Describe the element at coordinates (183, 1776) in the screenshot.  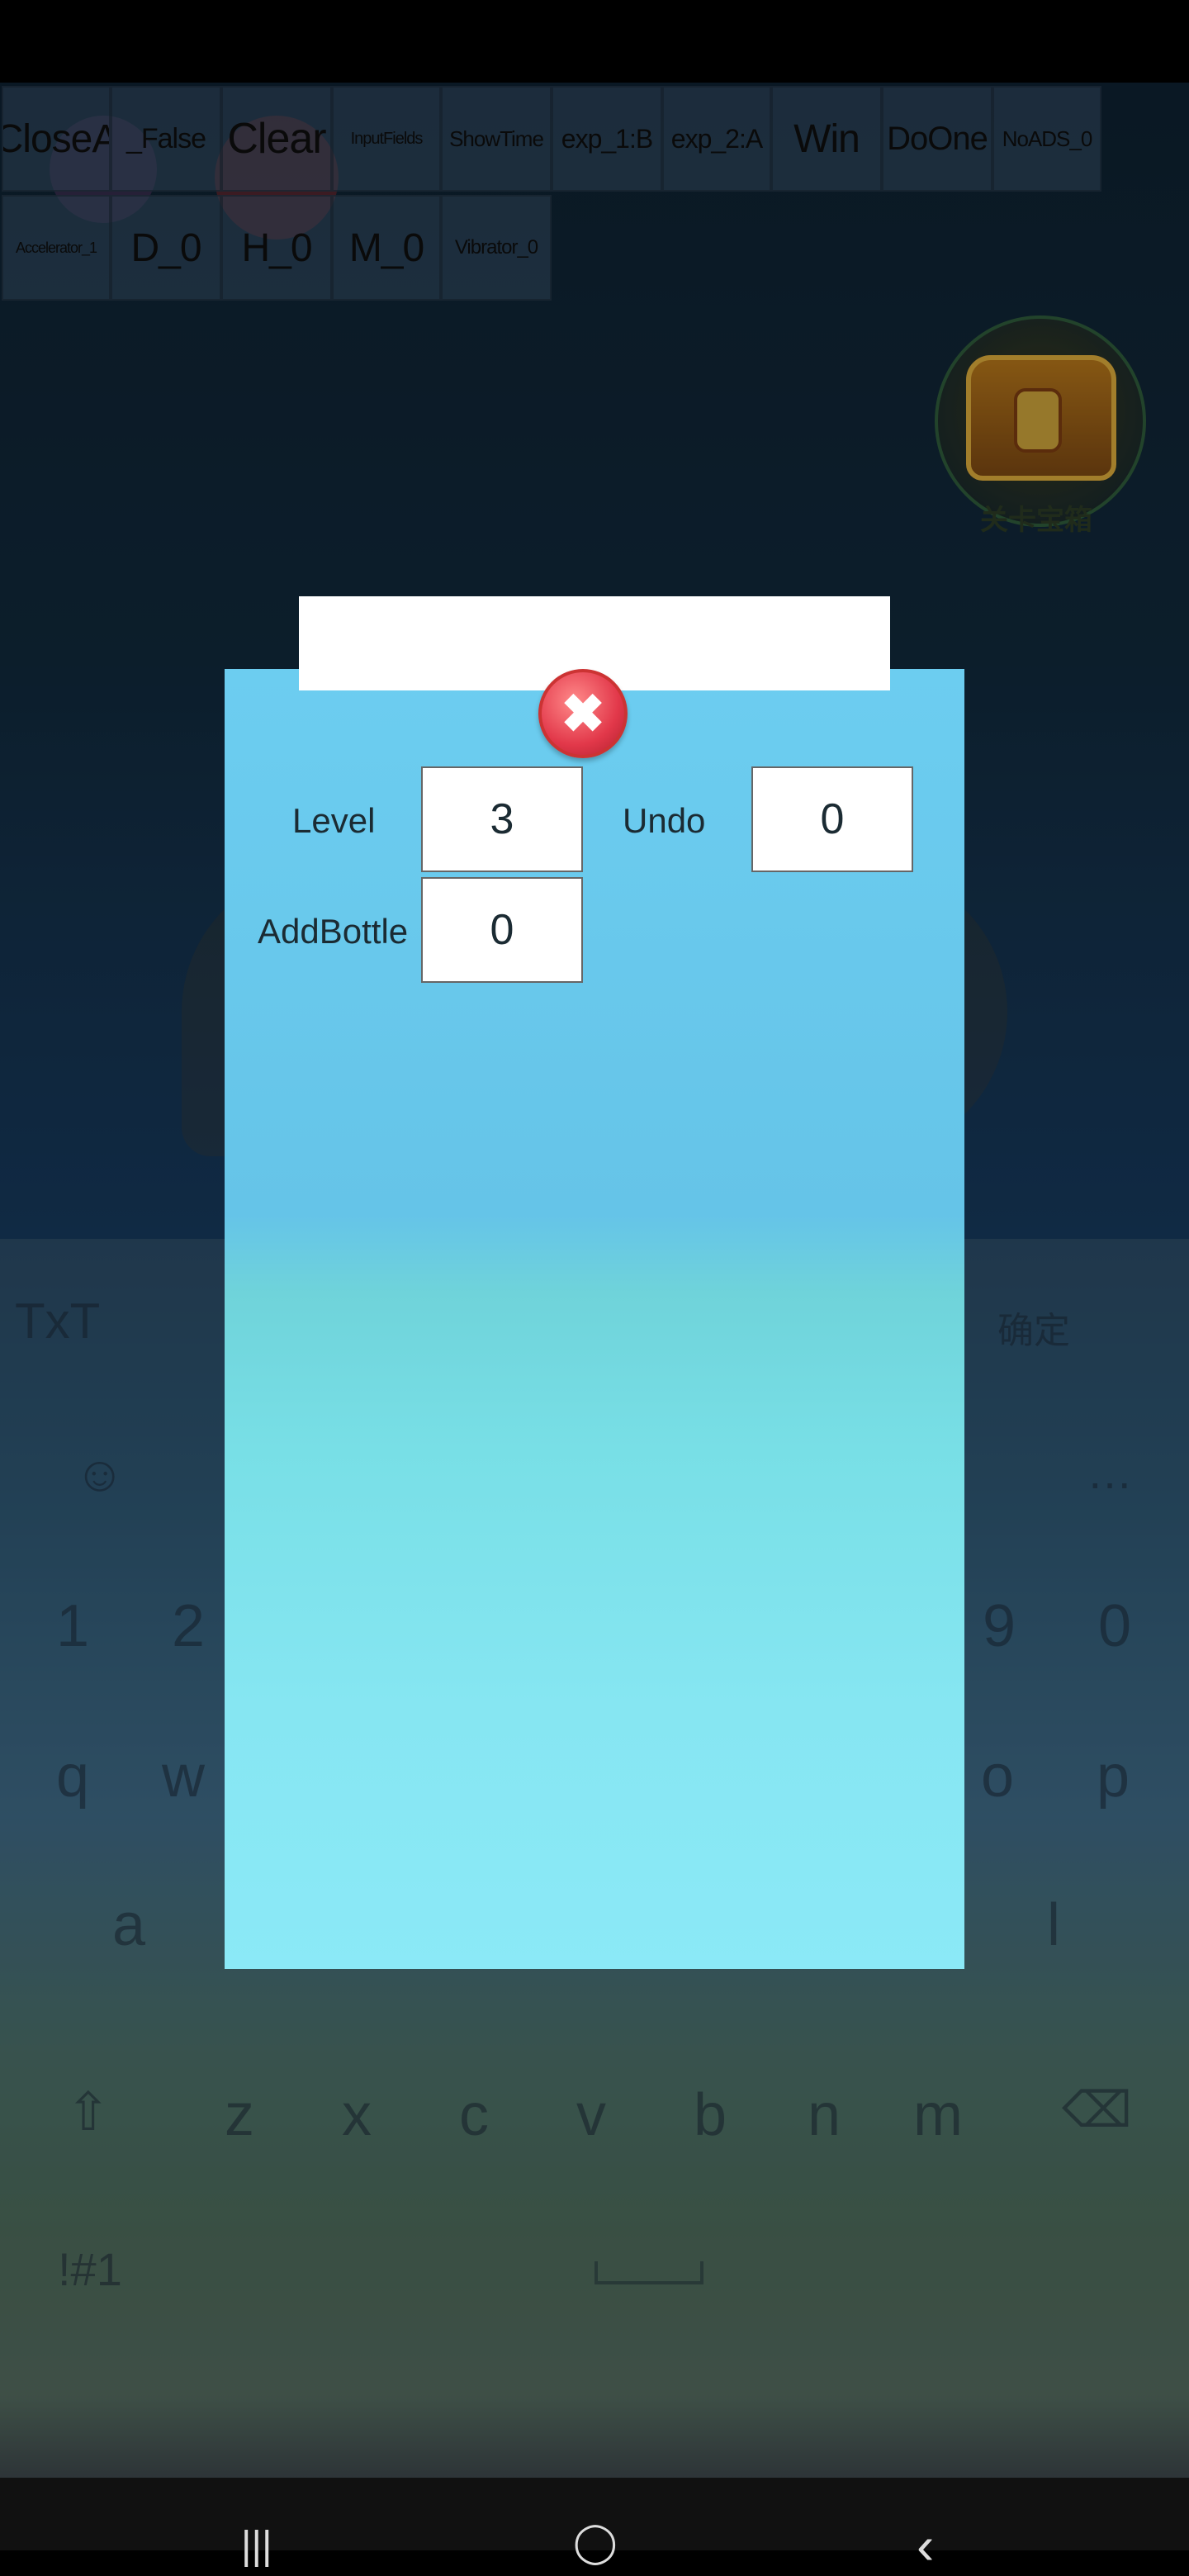
I see `key-w: w` at that location.